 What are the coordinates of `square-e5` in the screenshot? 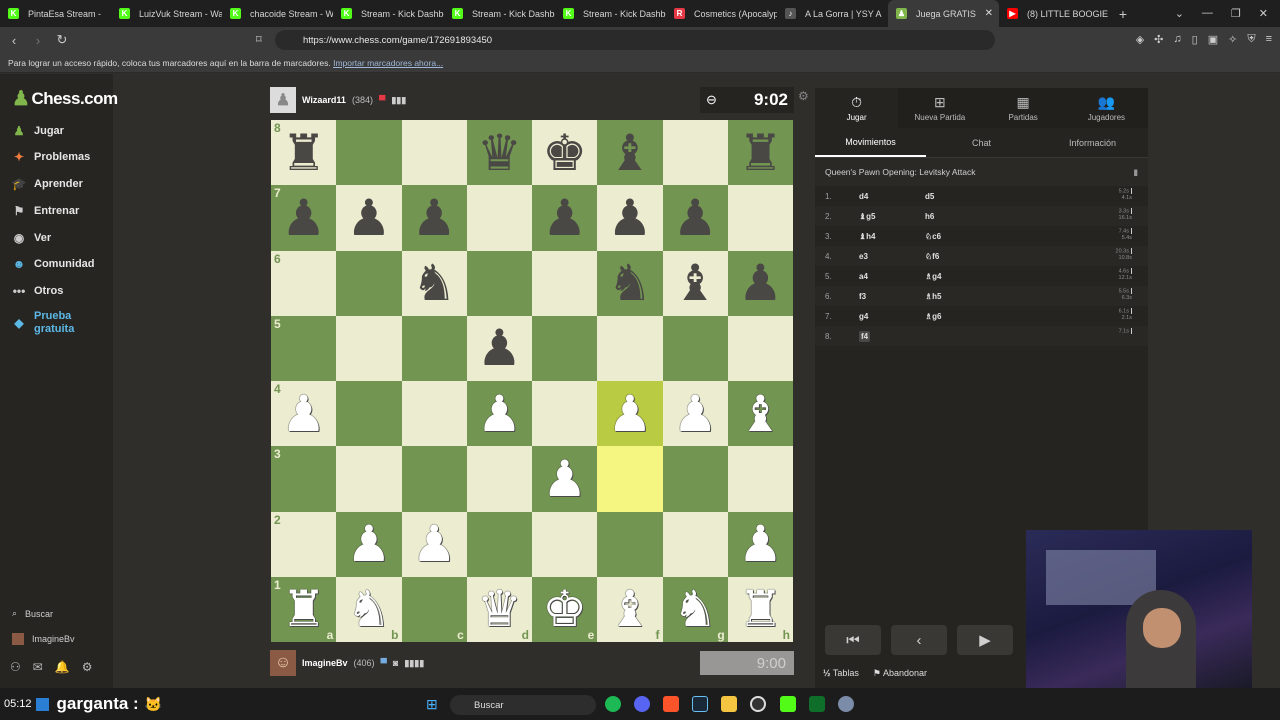 It's located at (565, 348).